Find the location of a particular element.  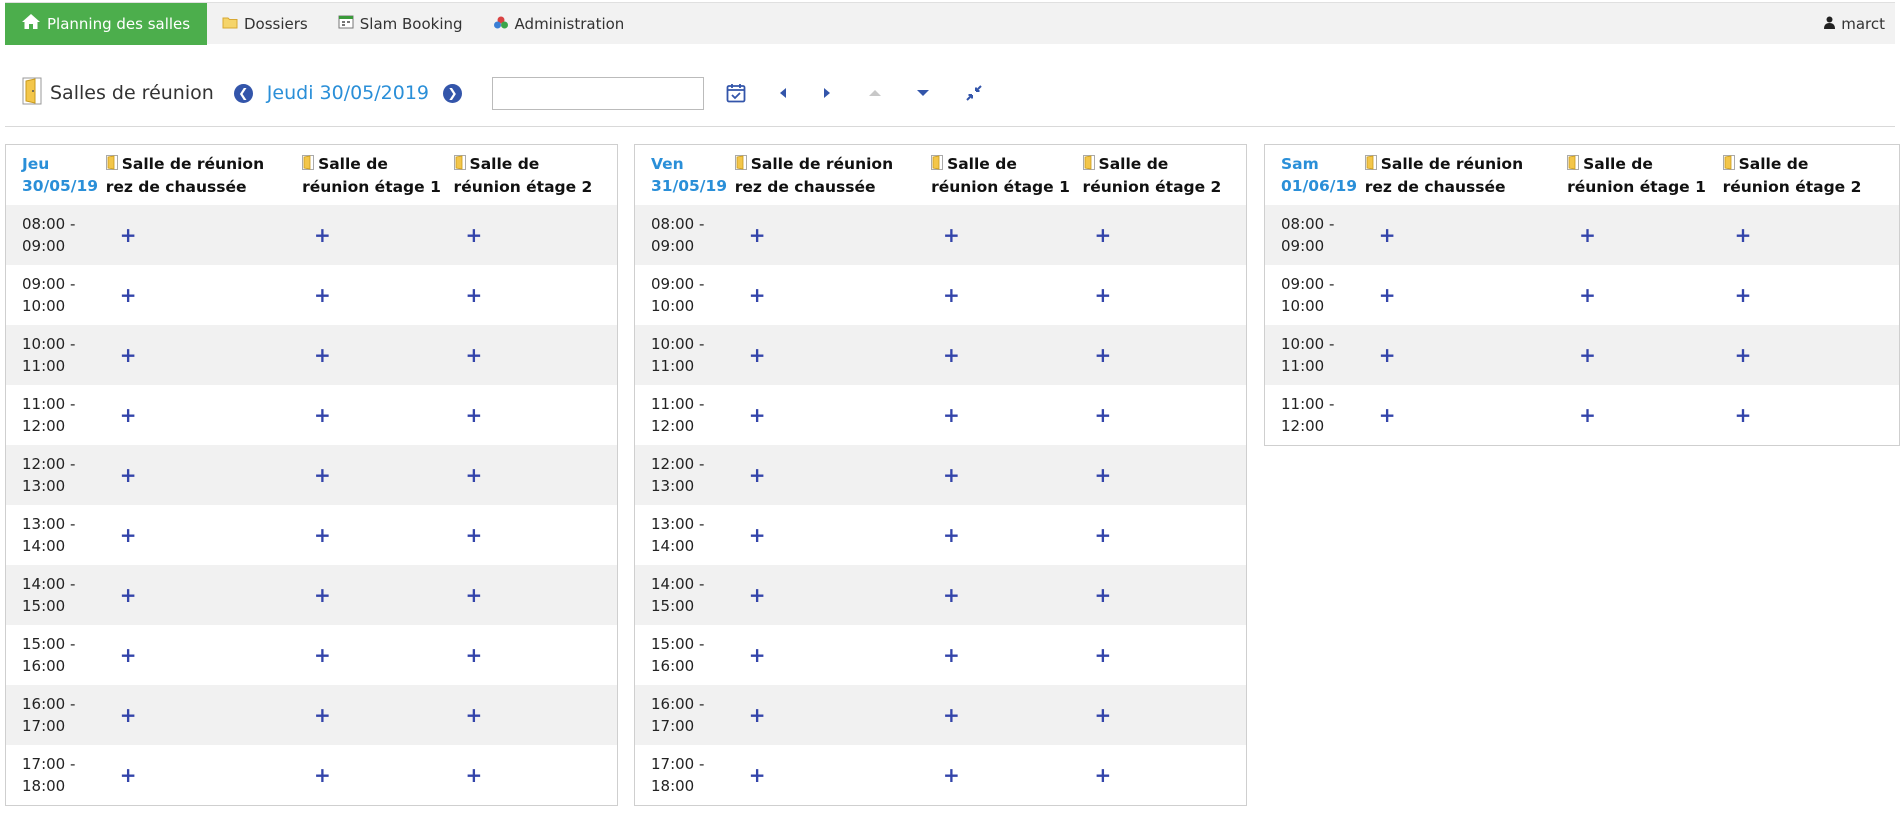

nav-dossiers: Dossiers is located at coordinates (265, 24).